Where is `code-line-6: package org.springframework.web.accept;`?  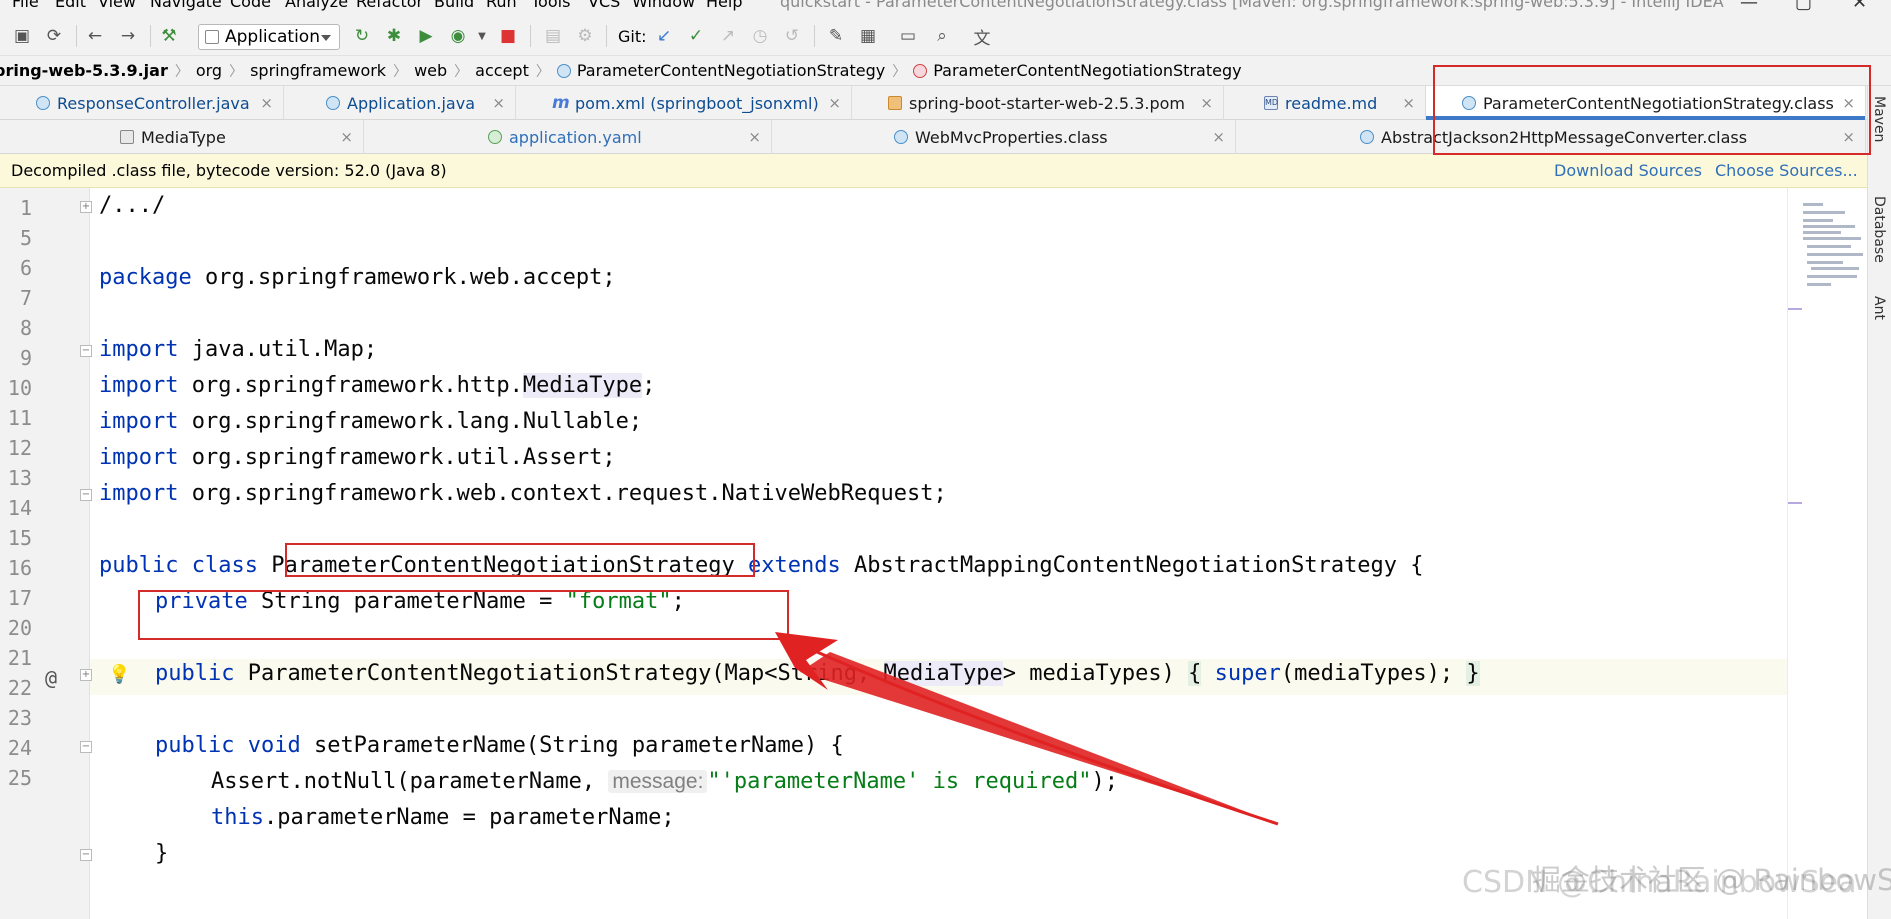
code-line-6: package org.springframework.web.accept; is located at coordinates (357, 277).